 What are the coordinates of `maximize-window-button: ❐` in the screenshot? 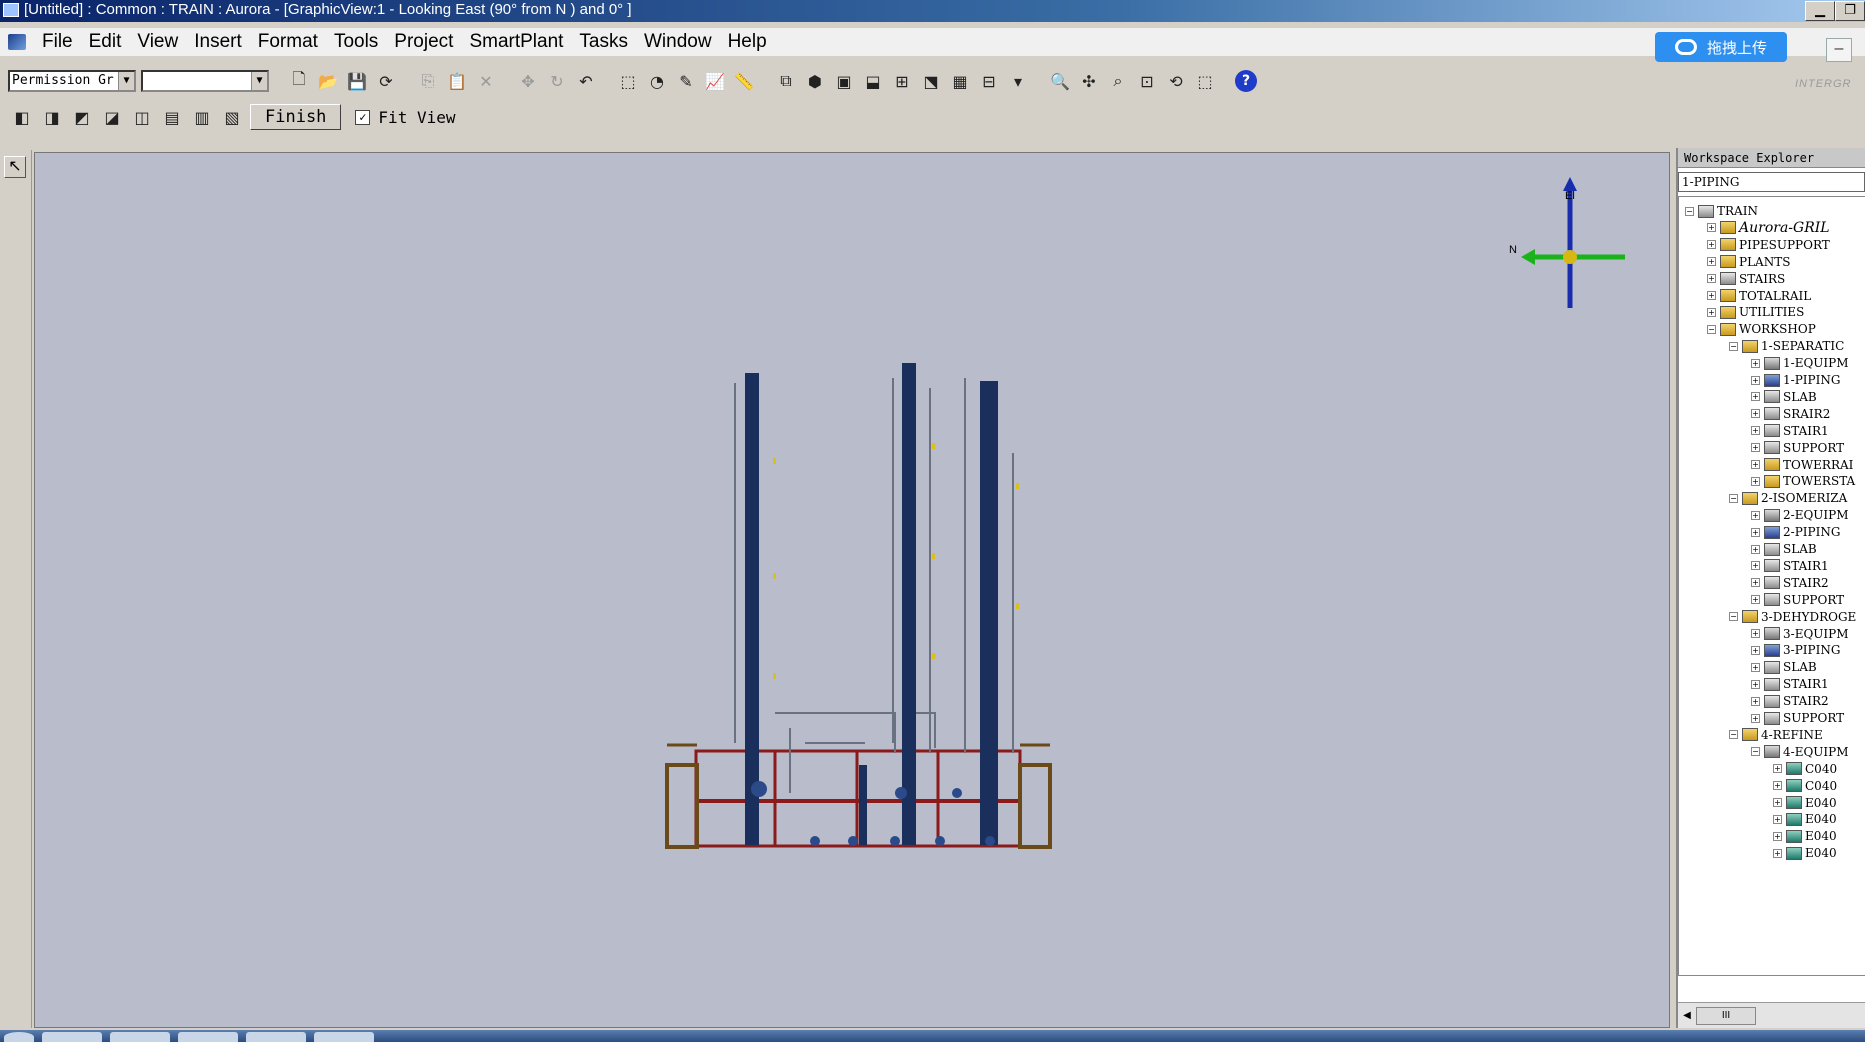 It's located at (1850, 11).